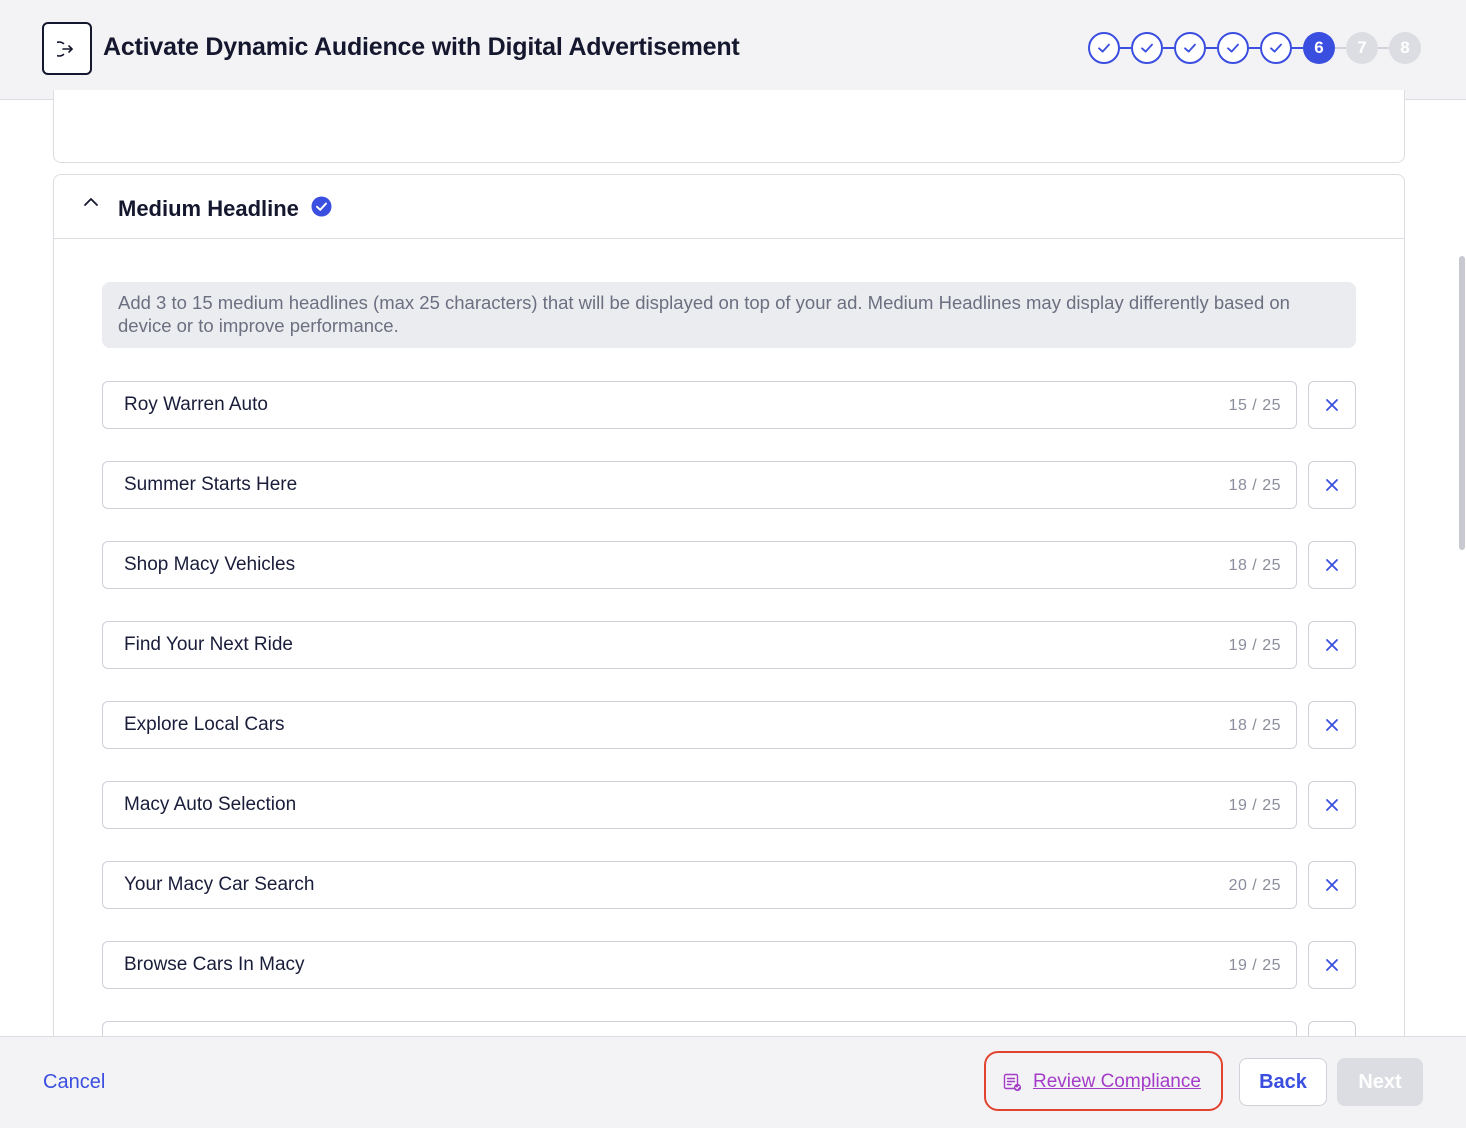 The width and height of the screenshot is (1466, 1128). What do you see at coordinates (699, 485) in the screenshot?
I see `headline-input: Summer Starts Here 18 / 25` at bounding box center [699, 485].